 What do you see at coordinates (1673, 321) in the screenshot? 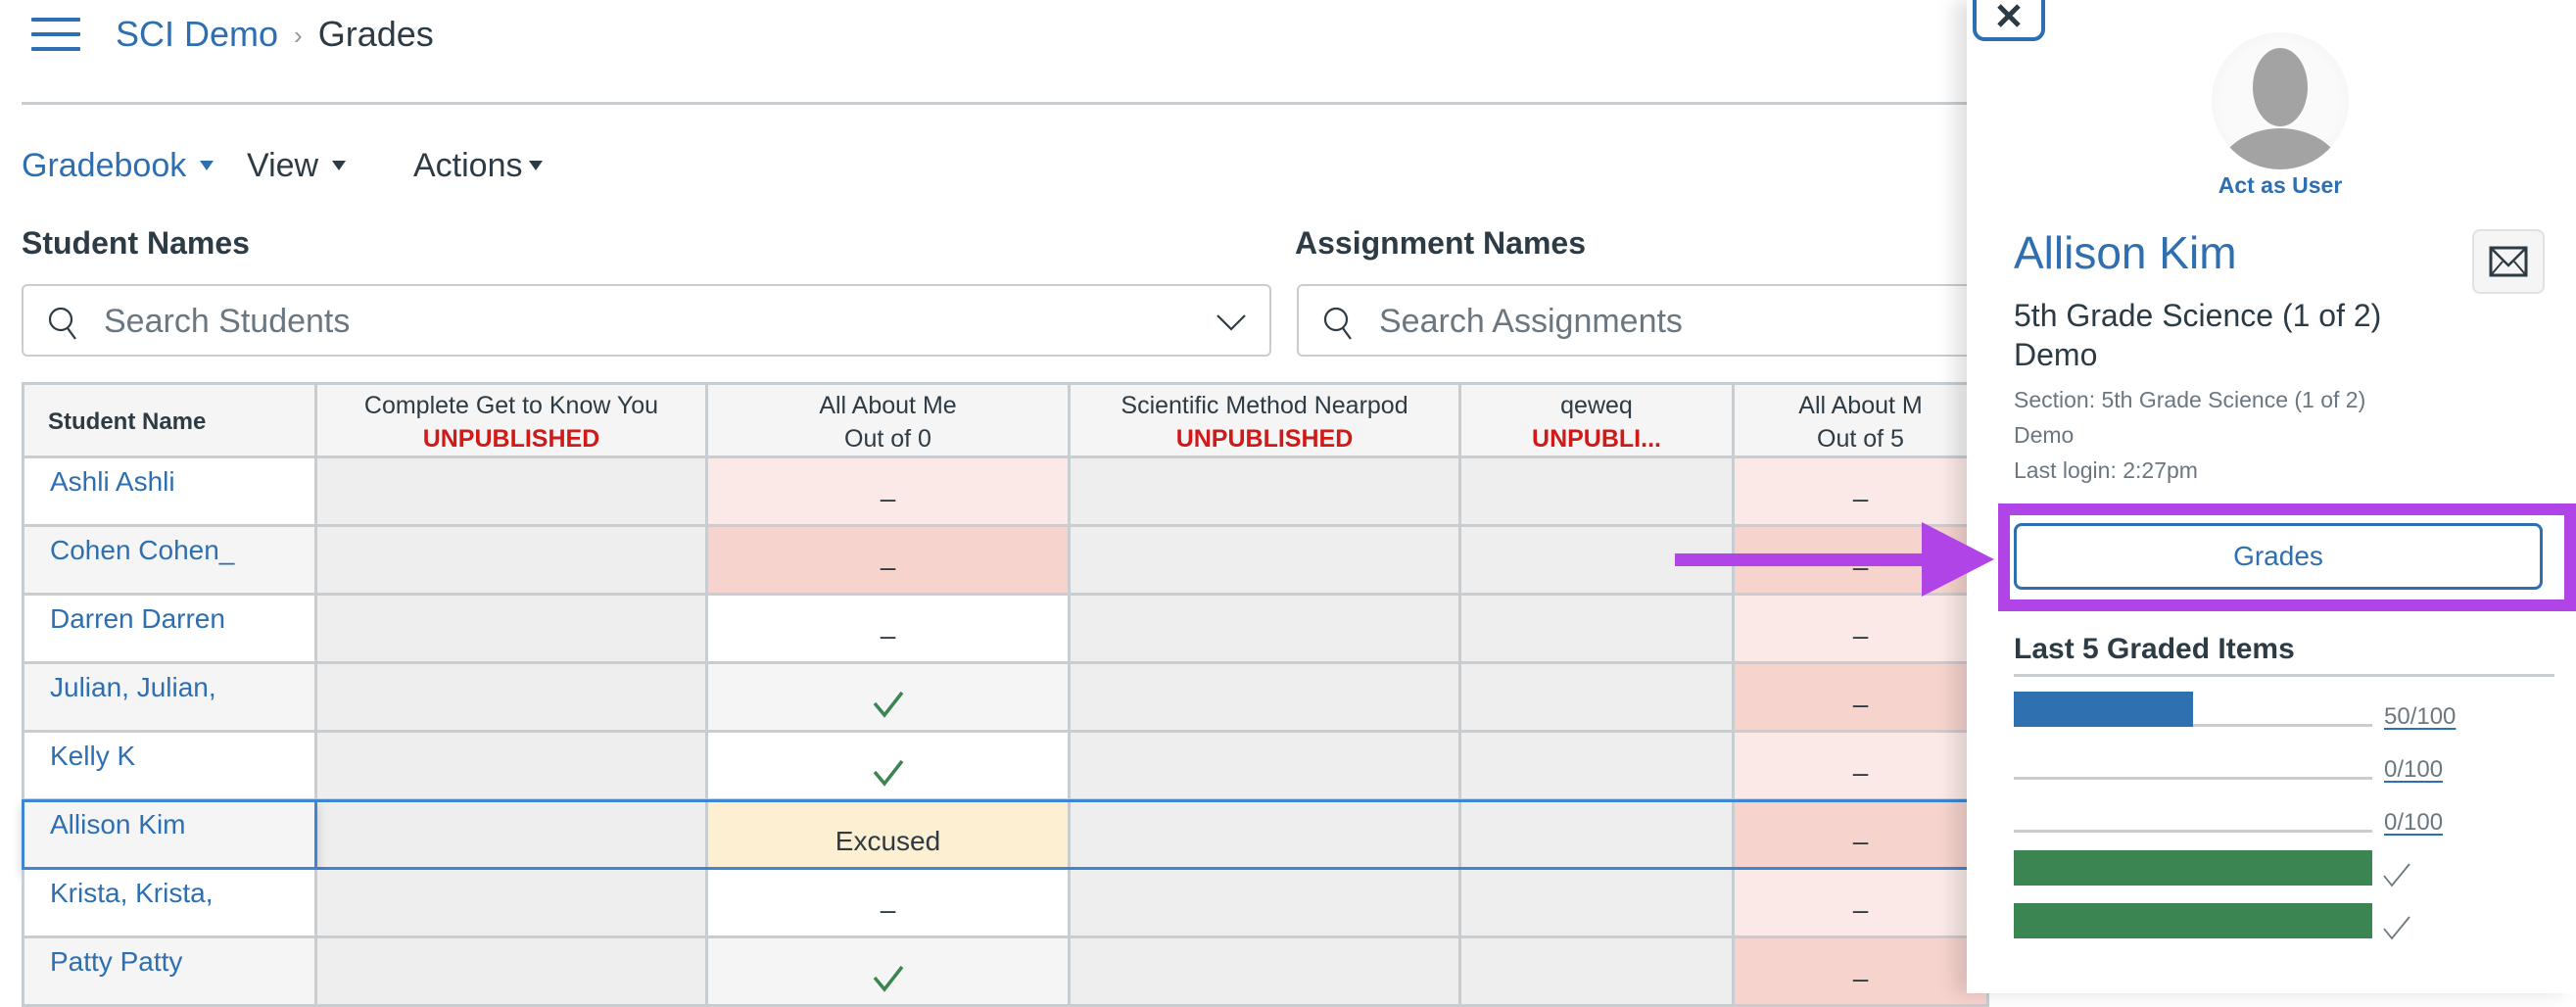
I see `search-assignments-input` at bounding box center [1673, 321].